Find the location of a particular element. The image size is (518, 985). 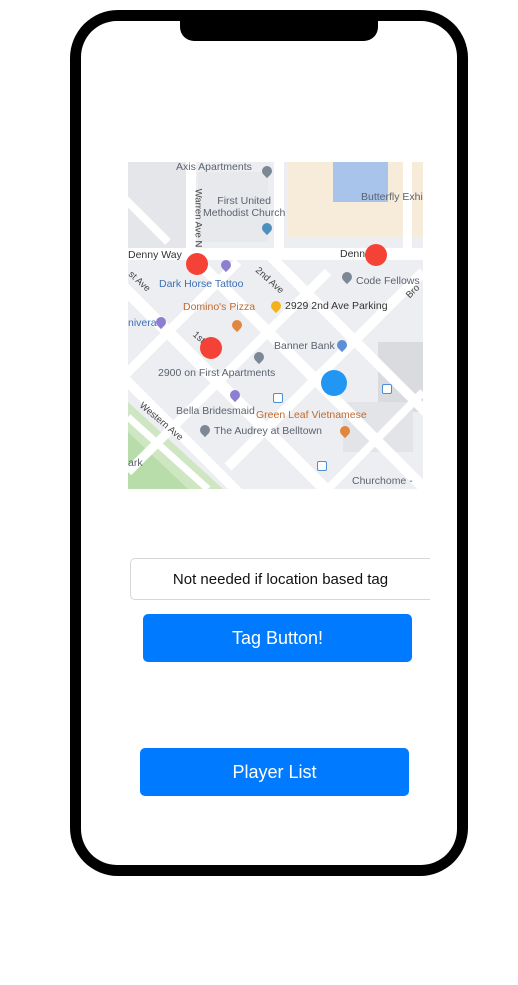

map-label-axis-apartments: Axis Apartments is located at coordinates (214, 167).